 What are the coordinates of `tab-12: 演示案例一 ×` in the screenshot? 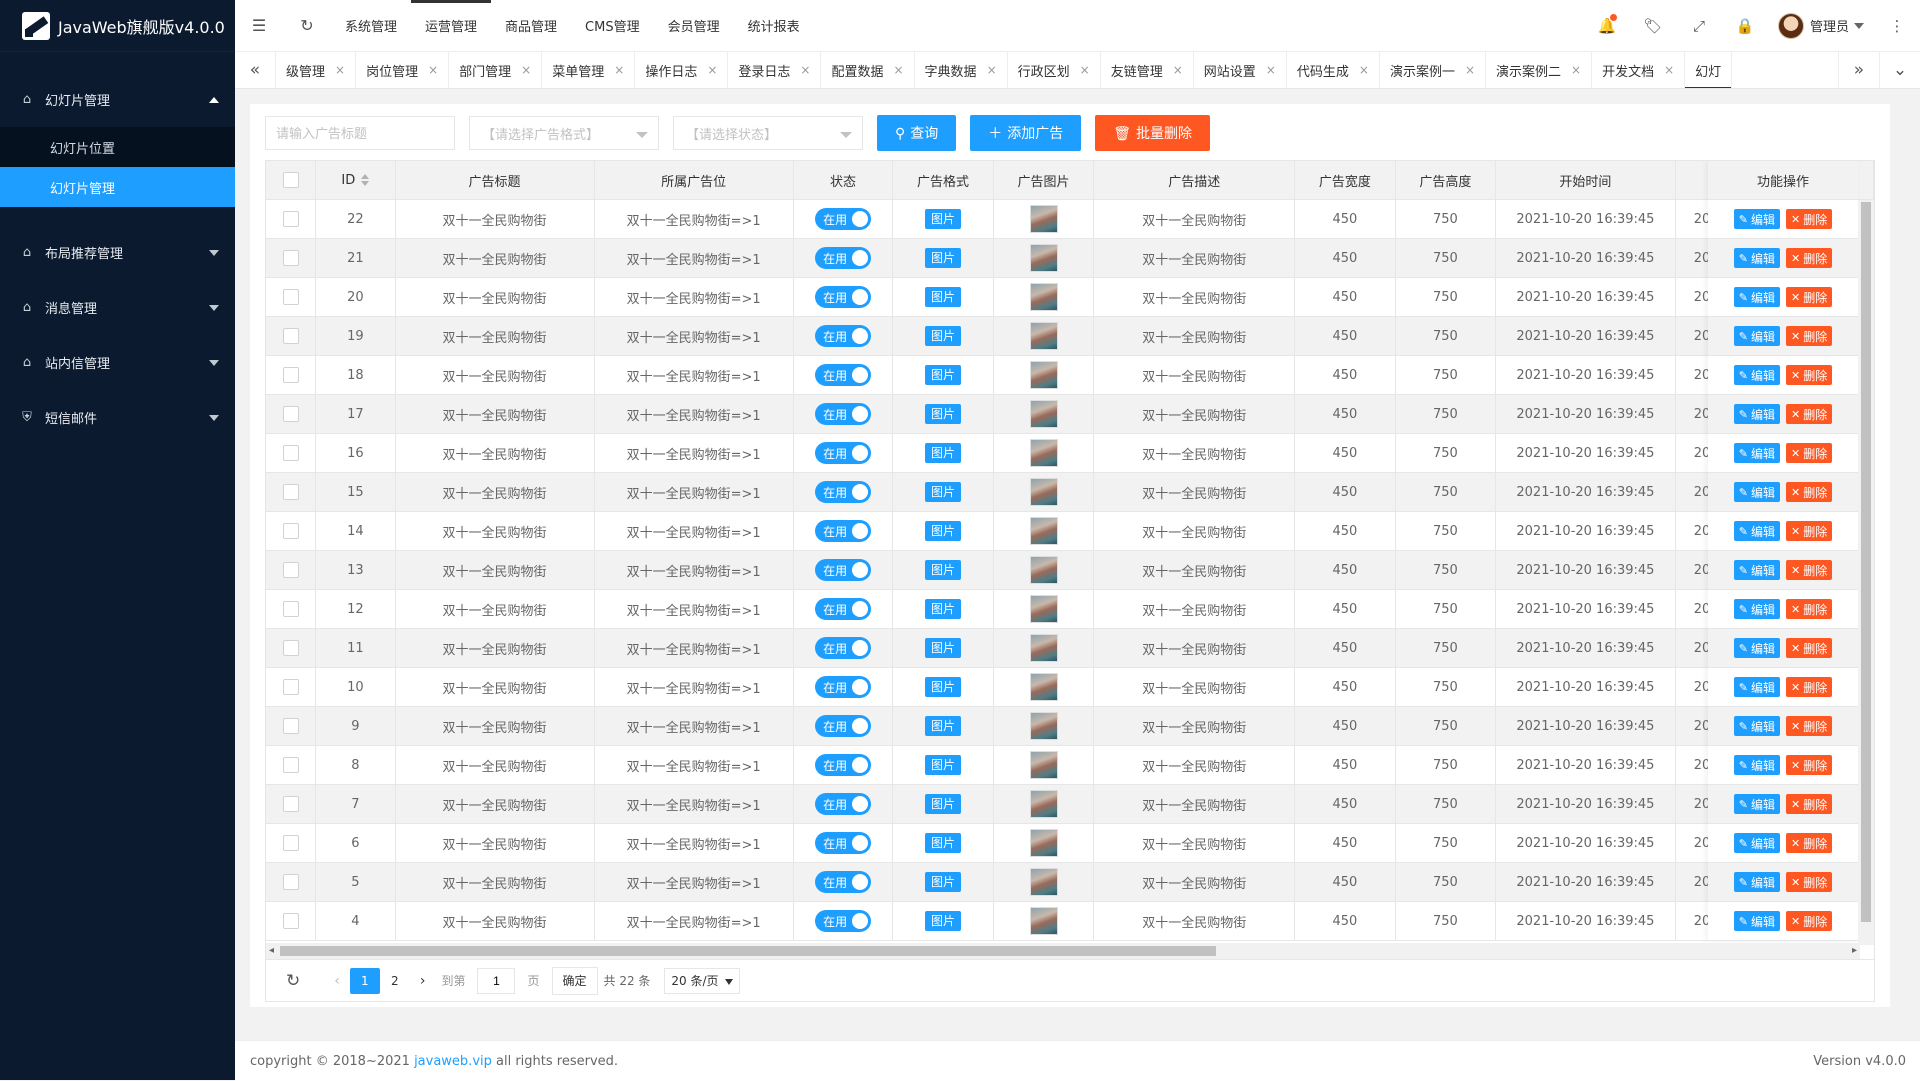 It's located at (1433, 70).